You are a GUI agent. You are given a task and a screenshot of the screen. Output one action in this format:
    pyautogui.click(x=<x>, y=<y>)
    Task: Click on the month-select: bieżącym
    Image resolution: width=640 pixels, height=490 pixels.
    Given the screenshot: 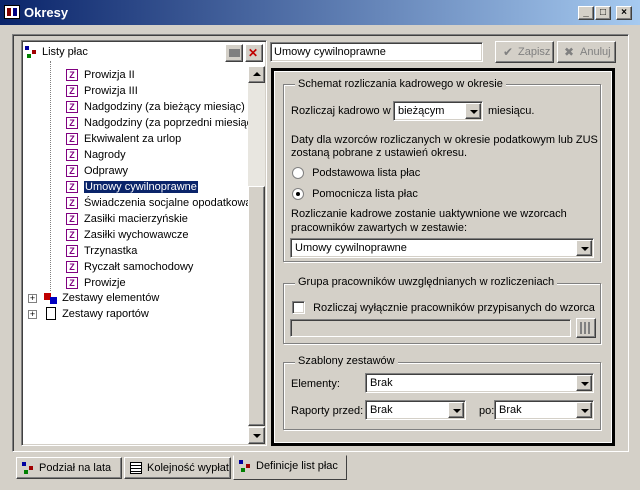 What is the action you would take?
    pyautogui.click(x=438, y=111)
    